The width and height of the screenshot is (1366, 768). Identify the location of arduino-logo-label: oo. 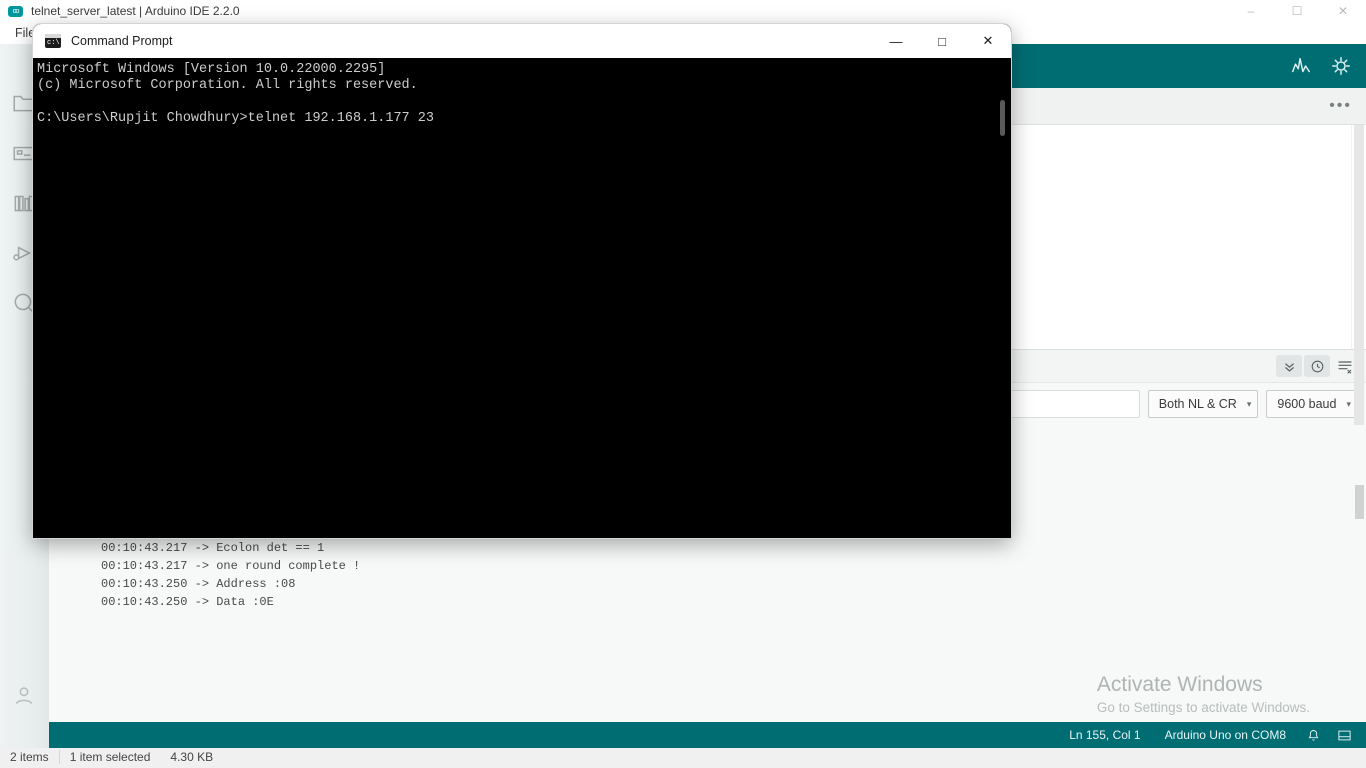
(16, 11).